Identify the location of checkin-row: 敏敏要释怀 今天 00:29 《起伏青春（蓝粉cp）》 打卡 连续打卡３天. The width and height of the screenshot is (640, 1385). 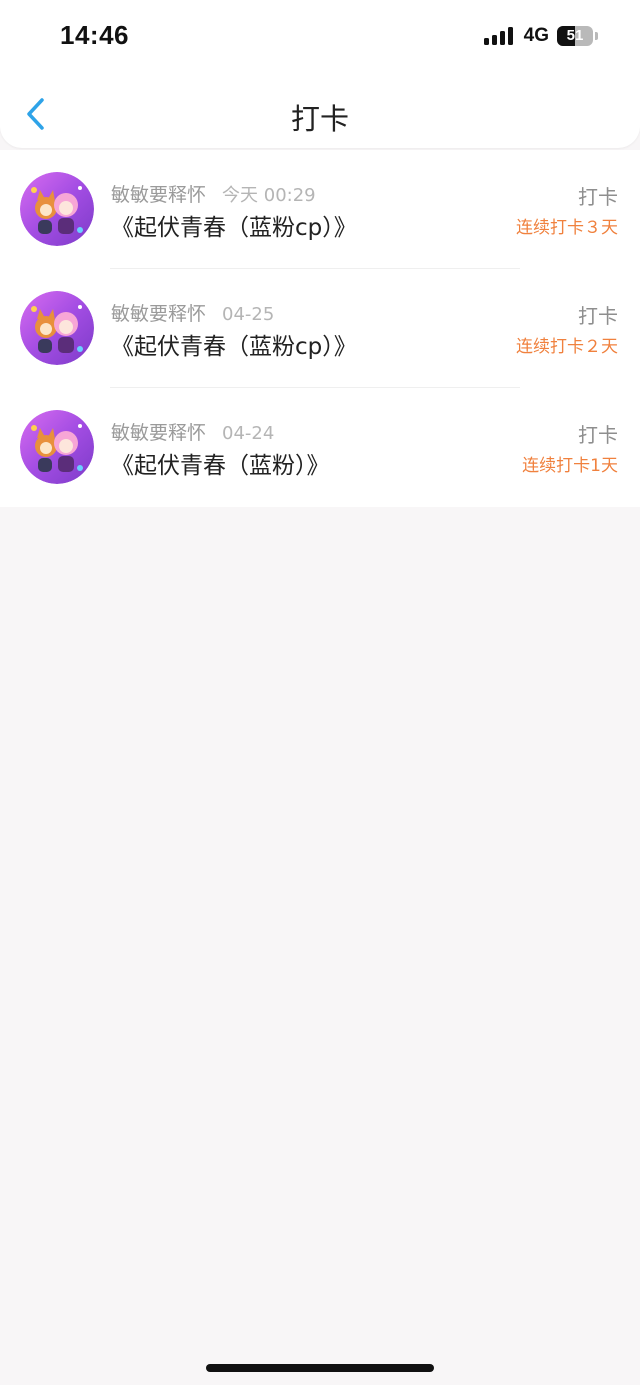
(320, 209).